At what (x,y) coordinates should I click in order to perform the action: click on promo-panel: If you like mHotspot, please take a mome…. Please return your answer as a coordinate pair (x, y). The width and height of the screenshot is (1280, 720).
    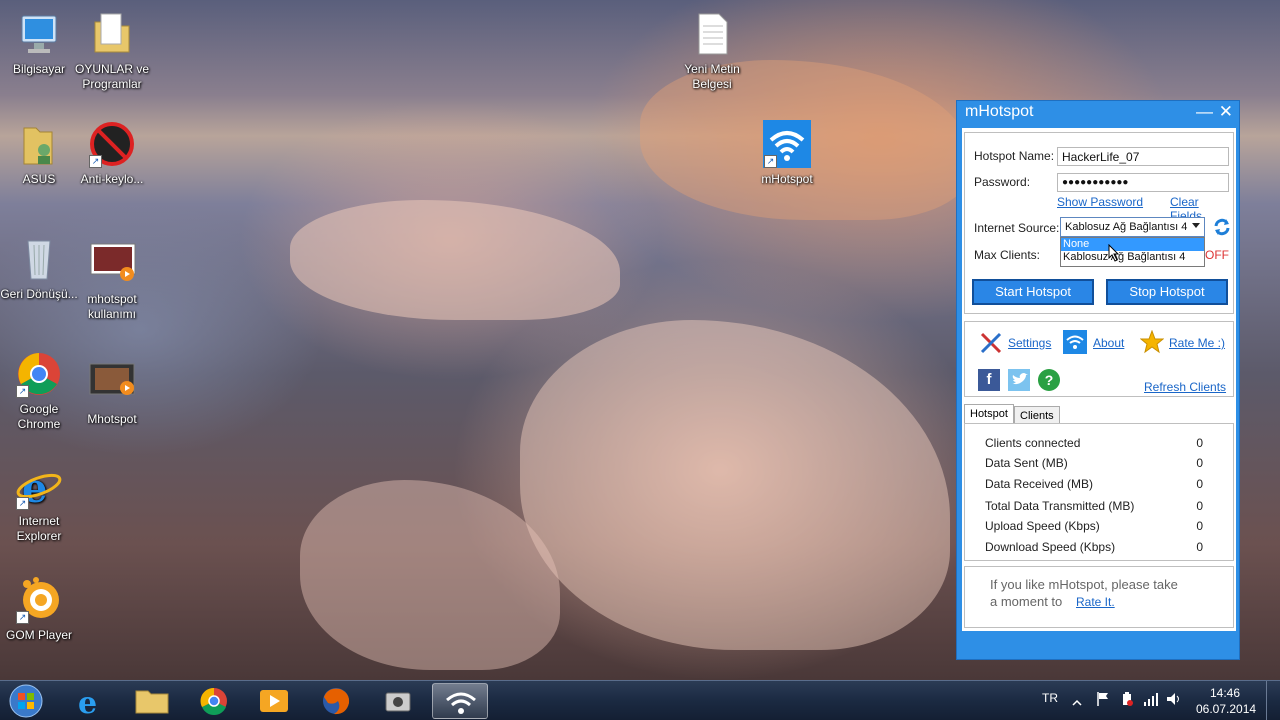
    Looking at the image, I should click on (1099, 597).